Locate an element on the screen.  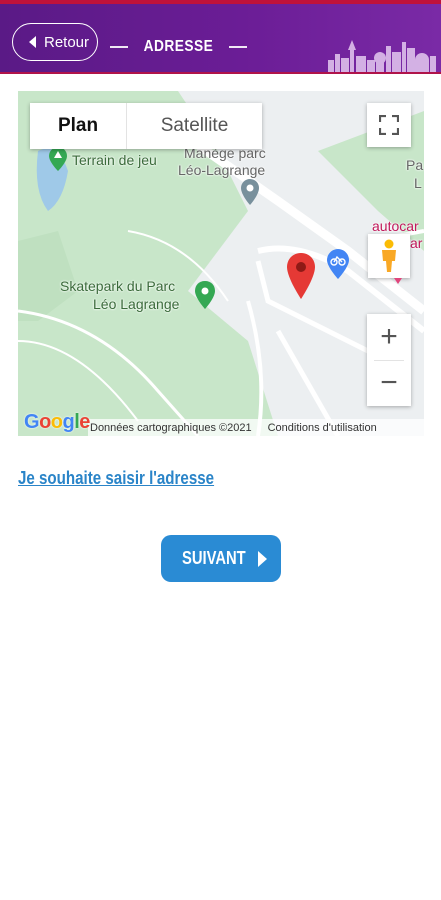
fullscreen-icon is located at coordinates (389, 125).